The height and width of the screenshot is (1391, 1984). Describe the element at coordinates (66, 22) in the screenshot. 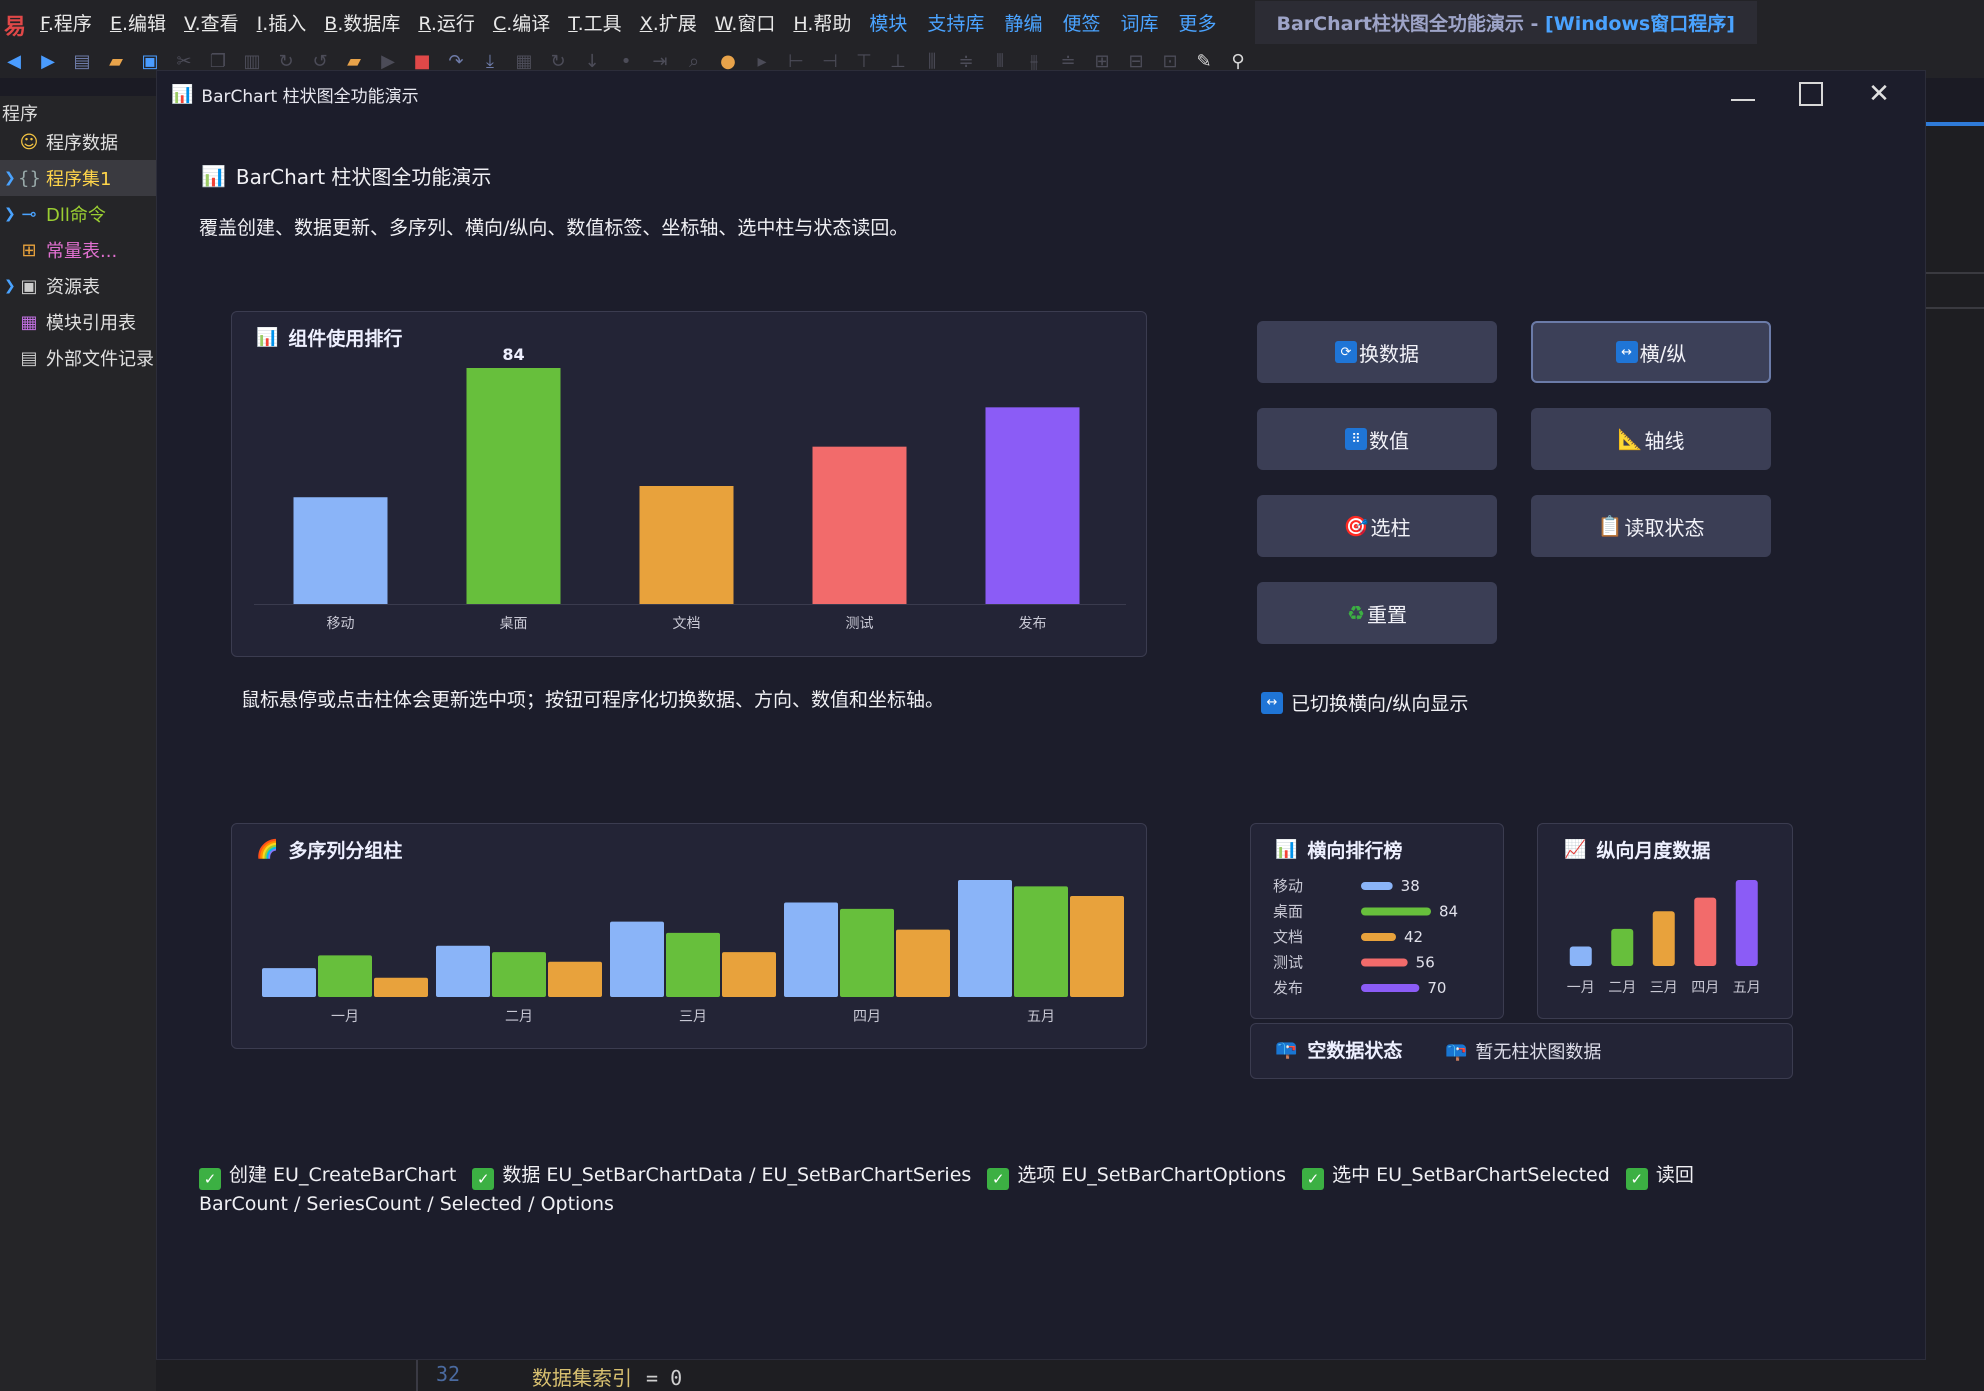

I see `menu-f: F.程序` at that location.